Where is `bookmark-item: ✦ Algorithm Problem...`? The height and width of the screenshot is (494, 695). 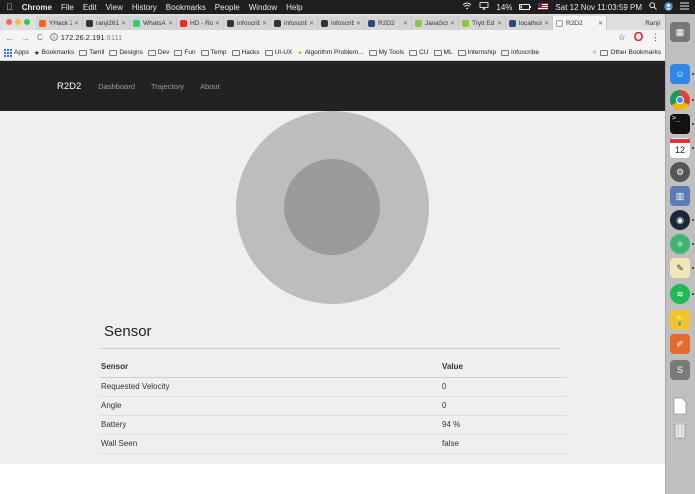 bookmark-item: ✦ Algorithm Problem... is located at coordinates (330, 53).